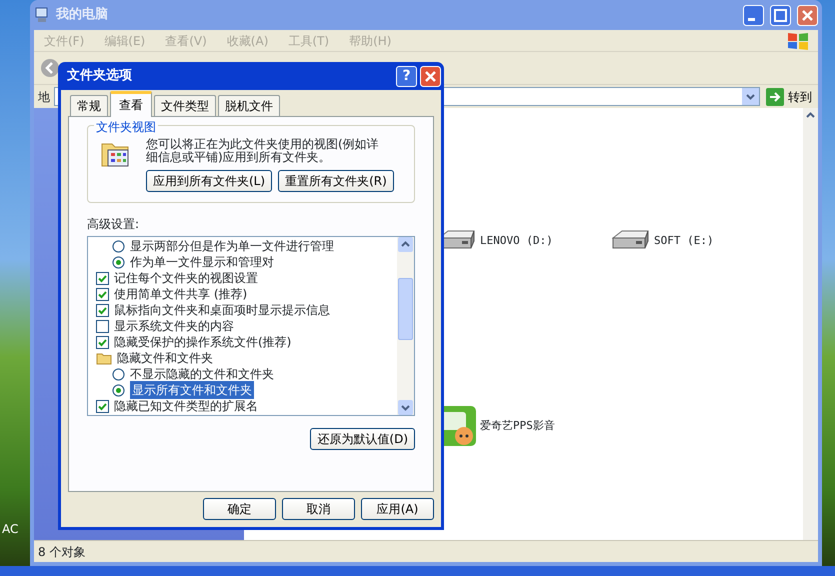 This screenshot has width=835, height=576. I want to click on setting-label: 隐藏受保护的操作系统文件(推荐), so click(203, 342).